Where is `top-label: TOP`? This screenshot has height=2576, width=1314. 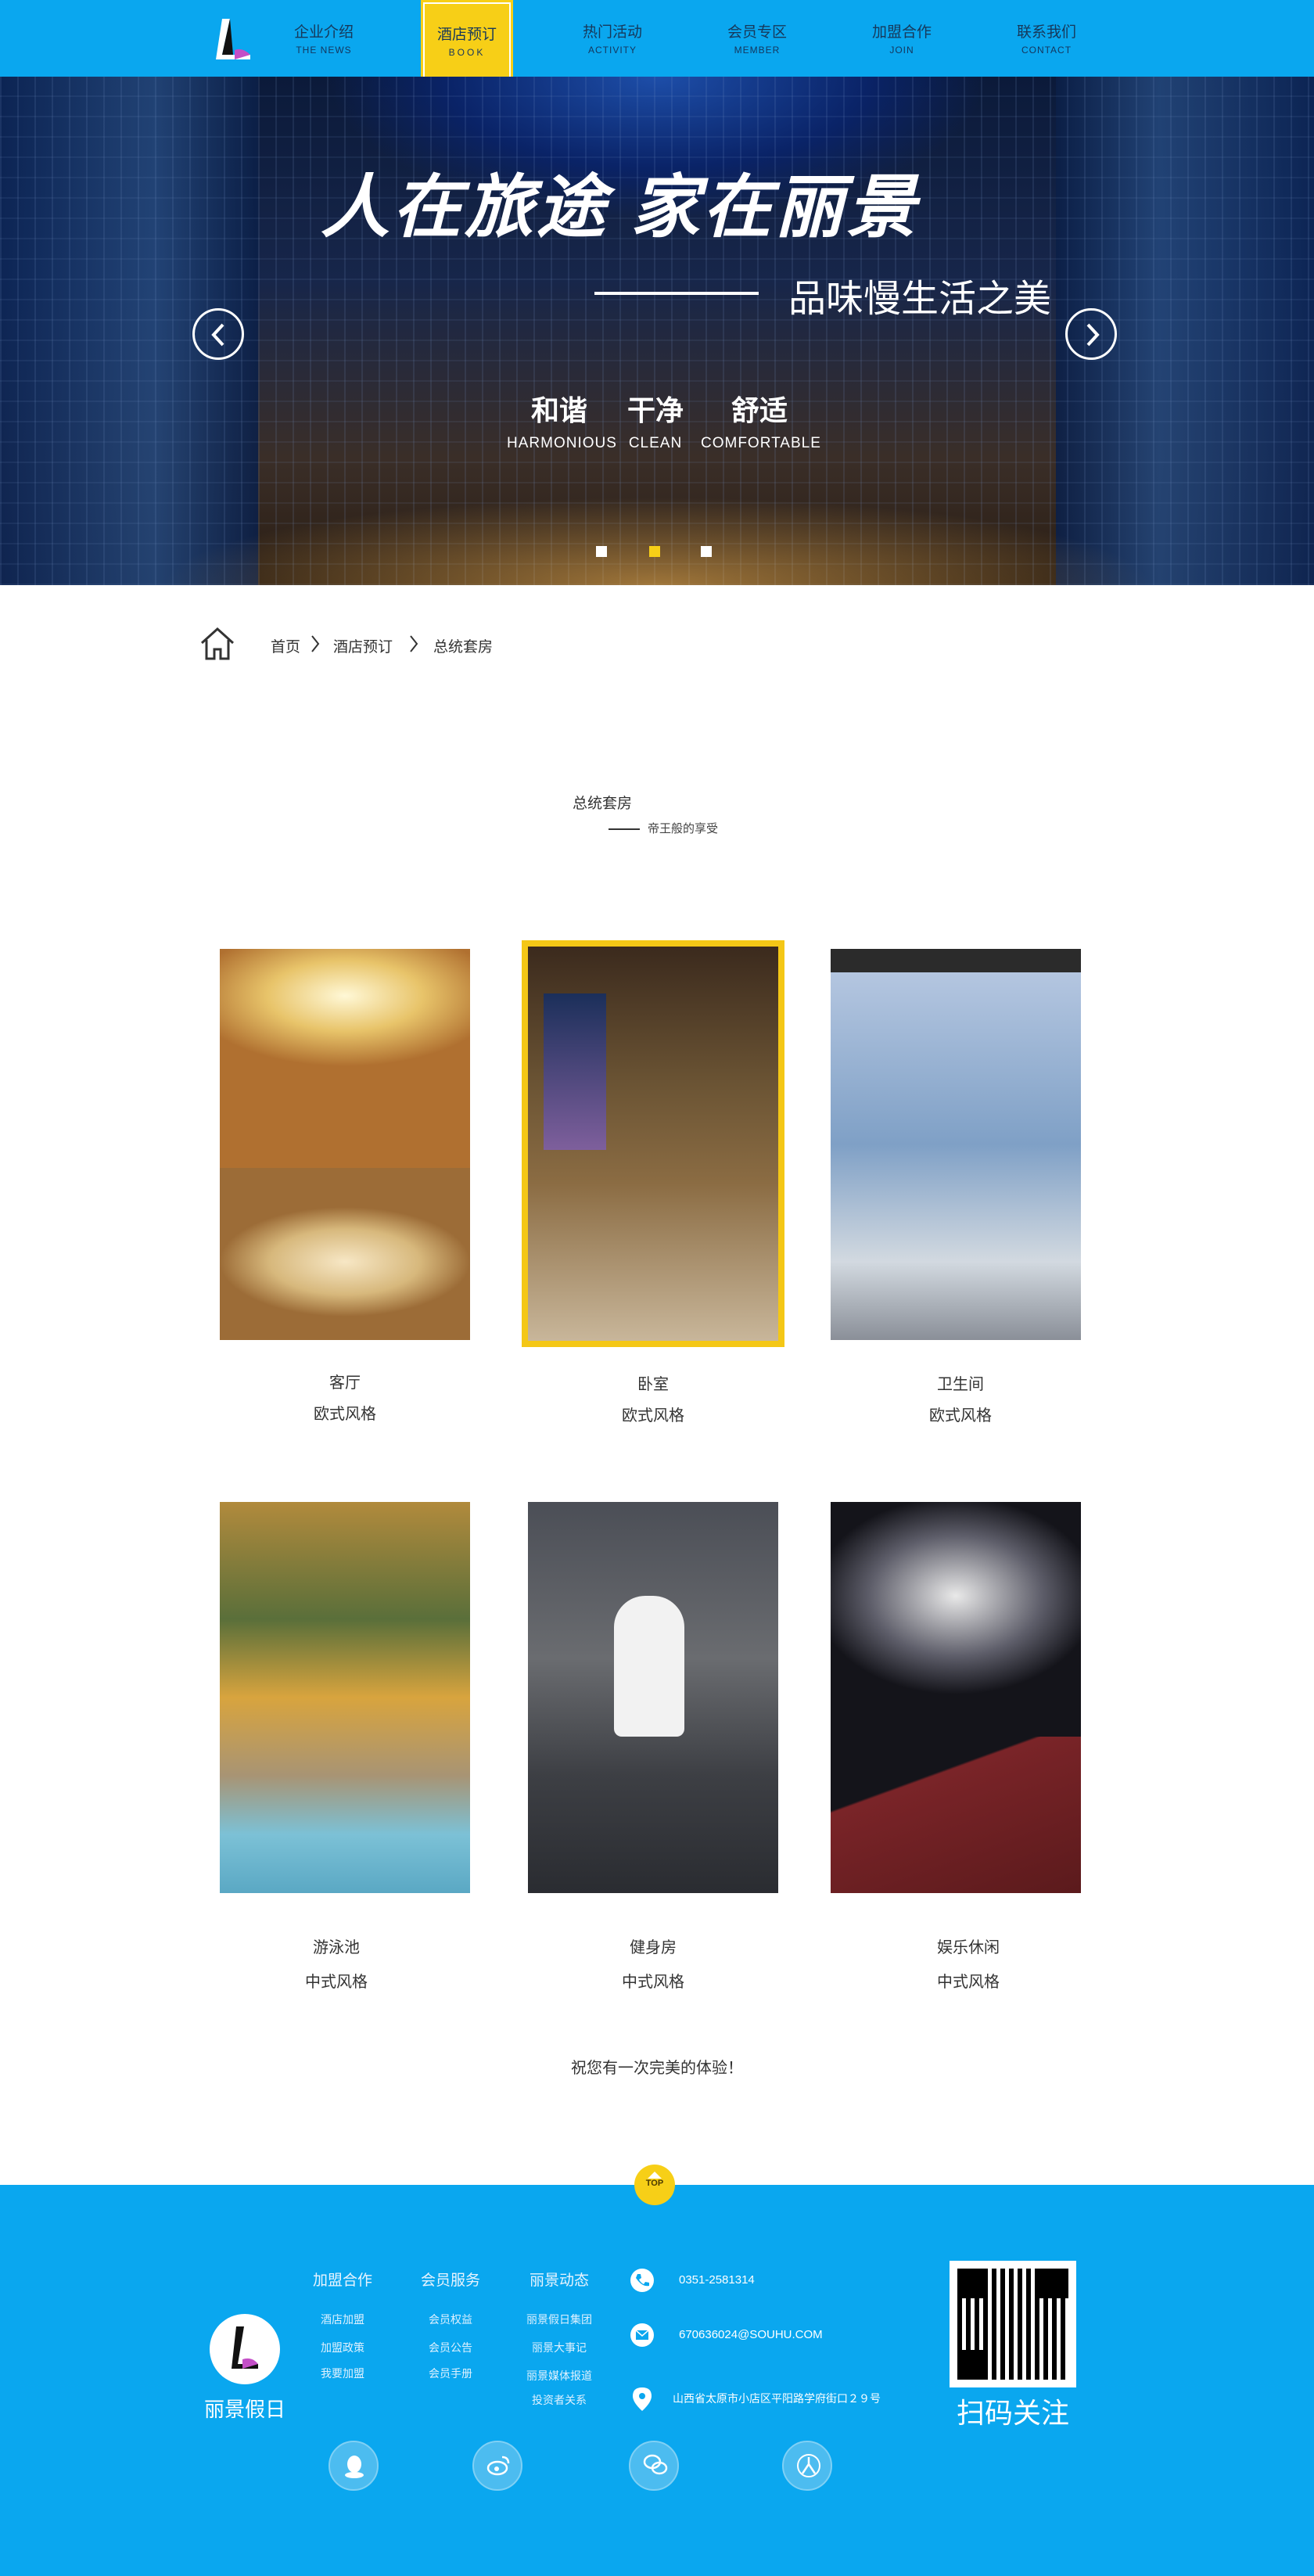
top-label: TOP is located at coordinates (654, 2183).